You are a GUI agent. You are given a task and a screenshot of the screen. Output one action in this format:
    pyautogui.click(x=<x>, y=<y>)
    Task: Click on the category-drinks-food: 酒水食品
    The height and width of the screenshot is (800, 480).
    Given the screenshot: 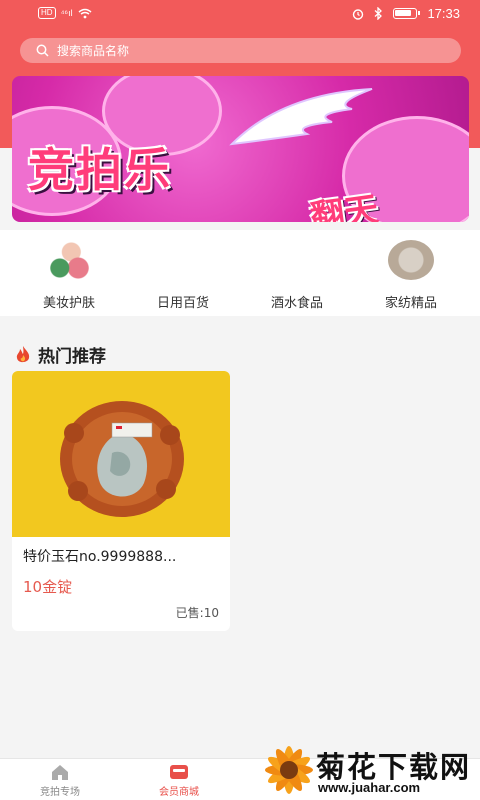 What is the action you would take?
    pyautogui.click(x=297, y=275)
    